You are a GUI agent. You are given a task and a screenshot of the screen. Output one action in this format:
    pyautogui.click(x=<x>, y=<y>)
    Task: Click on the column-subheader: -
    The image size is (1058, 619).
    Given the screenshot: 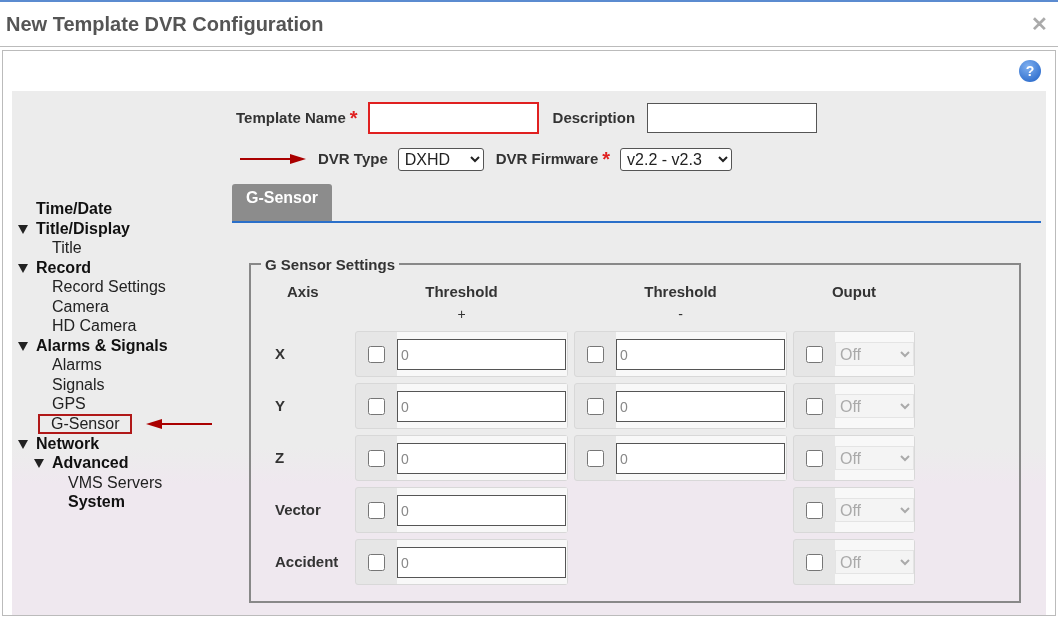 What is the action you would take?
    pyautogui.click(x=680, y=314)
    